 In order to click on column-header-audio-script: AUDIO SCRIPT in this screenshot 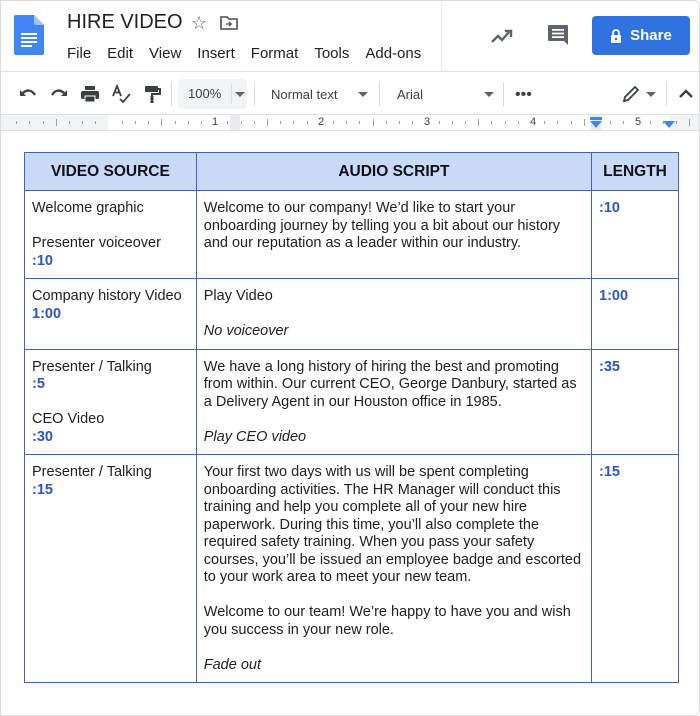, I will do `click(394, 171)`.